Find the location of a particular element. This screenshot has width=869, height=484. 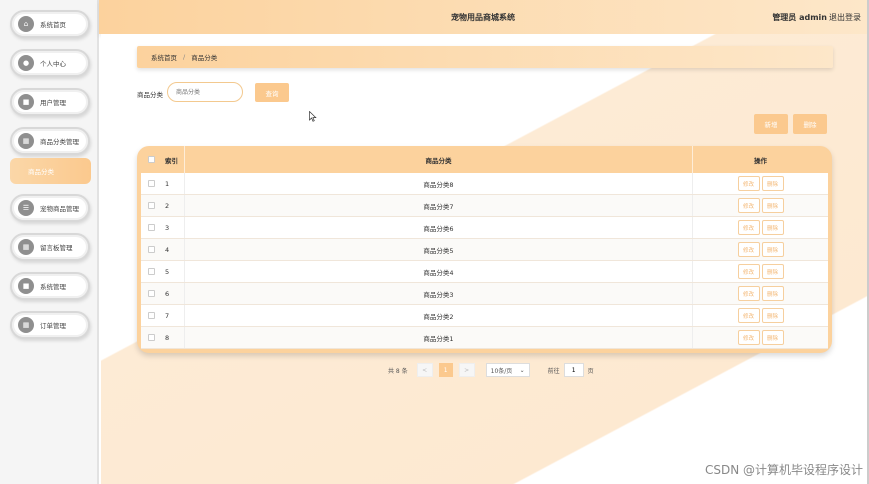

row-index: 6 is located at coordinates (173, 293).